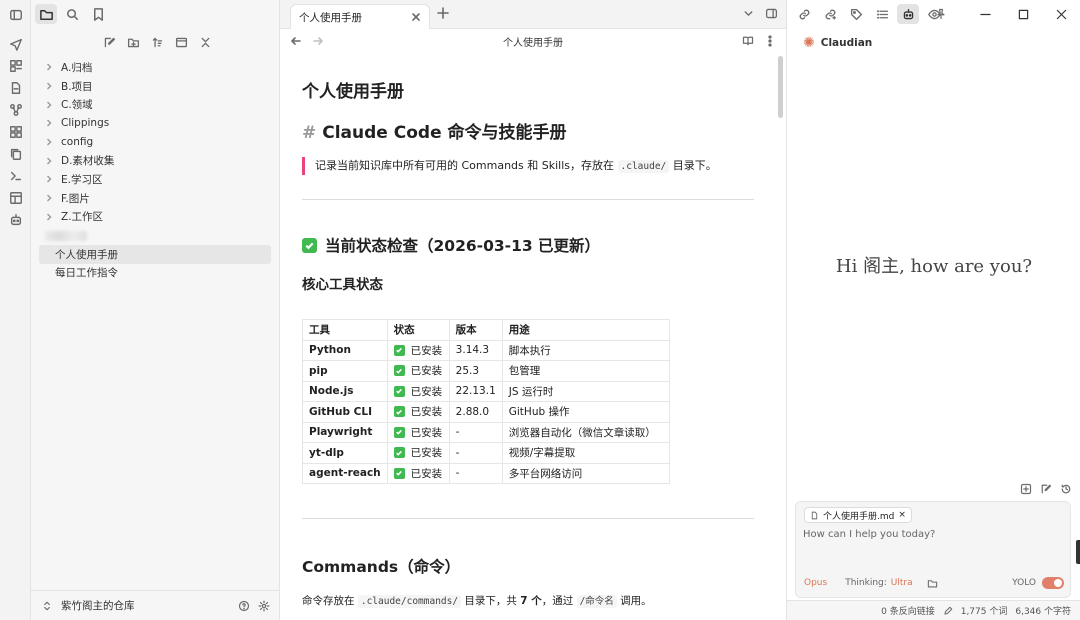 This screenshot has width=1080, height=620. Describe the element at coordinates (157, 42) in the screenshot. I see `sort-icon` at that location.